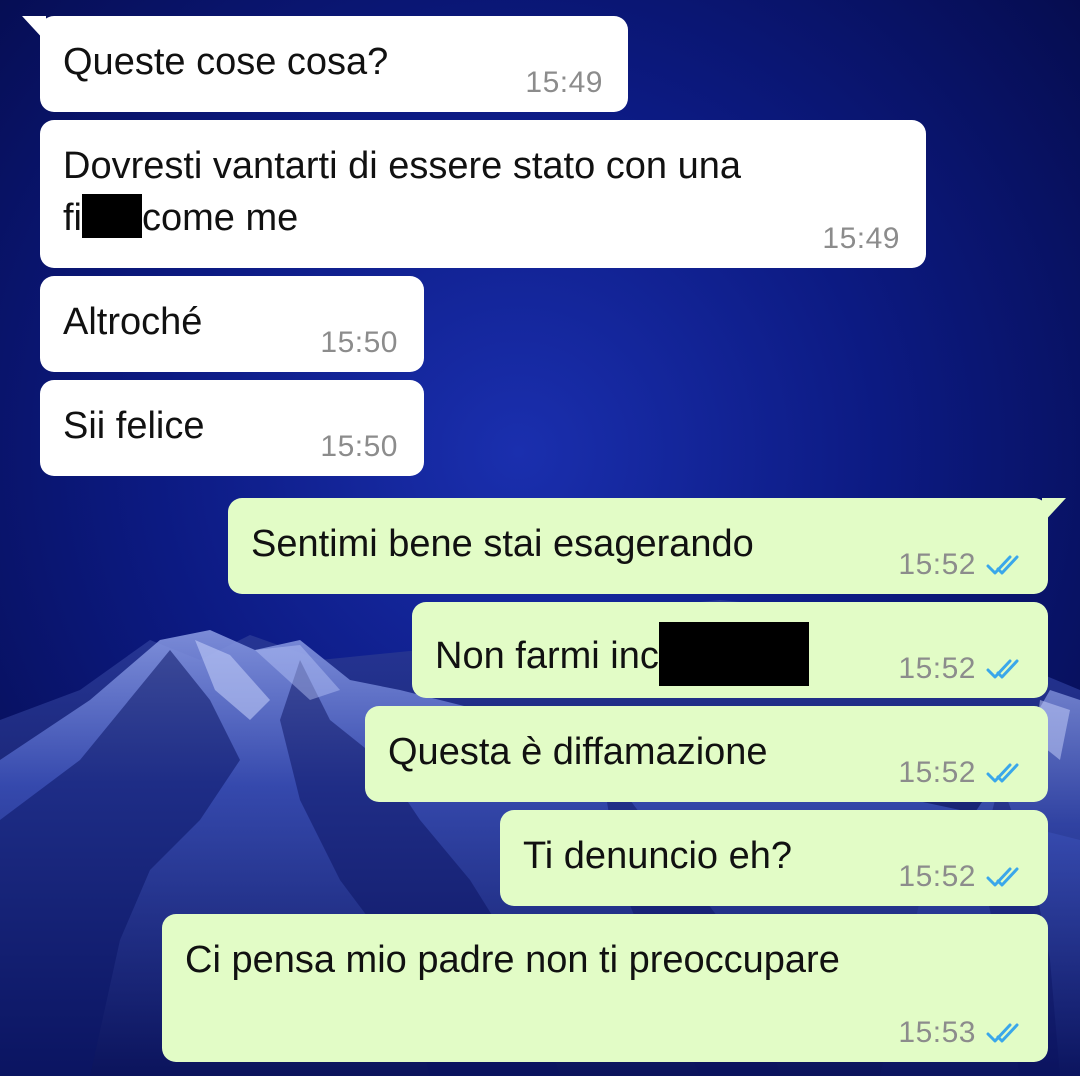 This screenshot has width=1080, height=1076. Describe the element at coordinates (220, 218) in the screenshot. I see `message-text-fragment: come me` at that location.